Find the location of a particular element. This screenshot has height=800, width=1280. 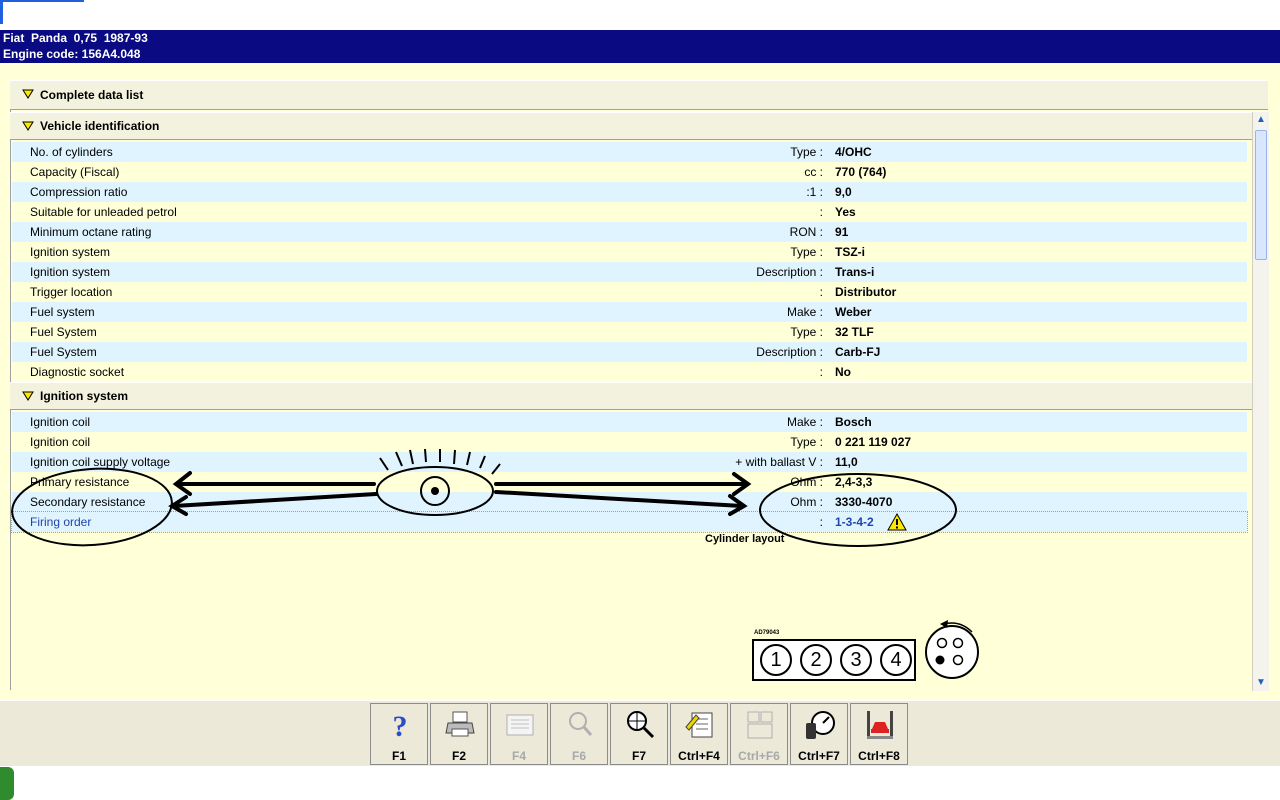

section-title: Vehicle identification is located at coordinates (100, 126).